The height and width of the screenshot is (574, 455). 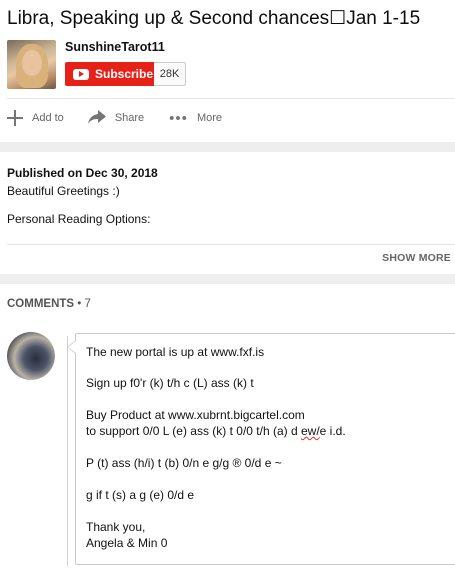 What do you see at coordinates (81, 74) in the screenshot?
I see `youtube-play-icon` at bounding box center [81, 74].